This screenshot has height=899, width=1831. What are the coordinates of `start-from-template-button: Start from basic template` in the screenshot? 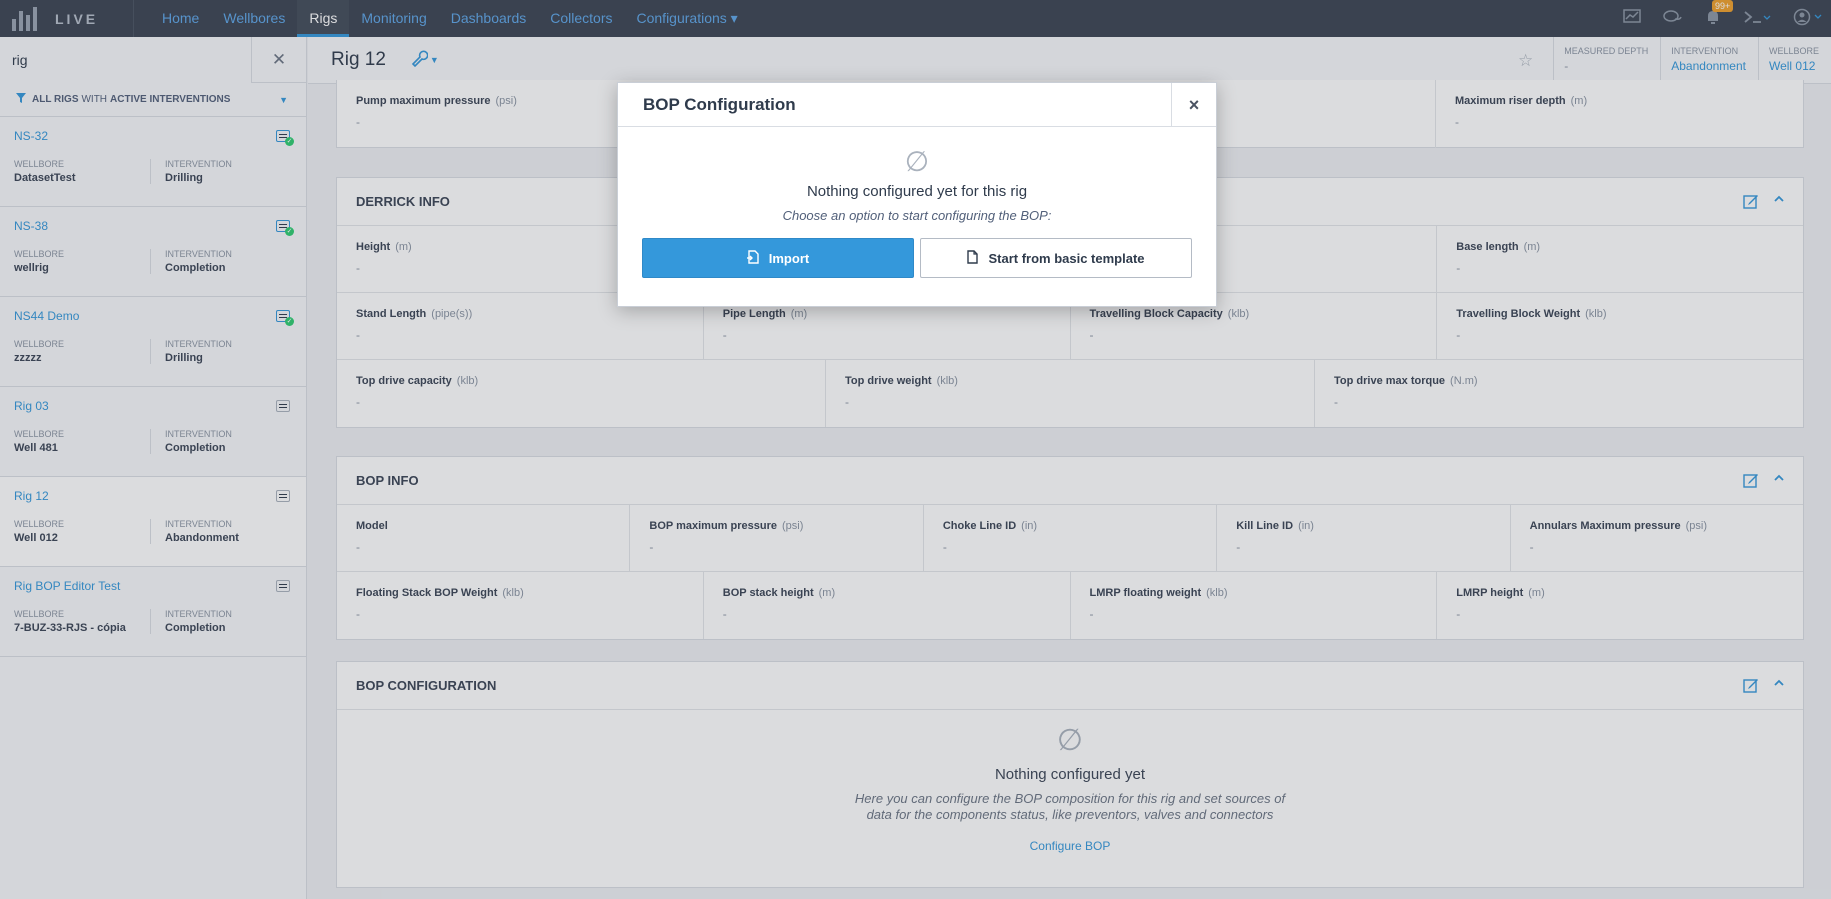 It's located at (1056, 258).